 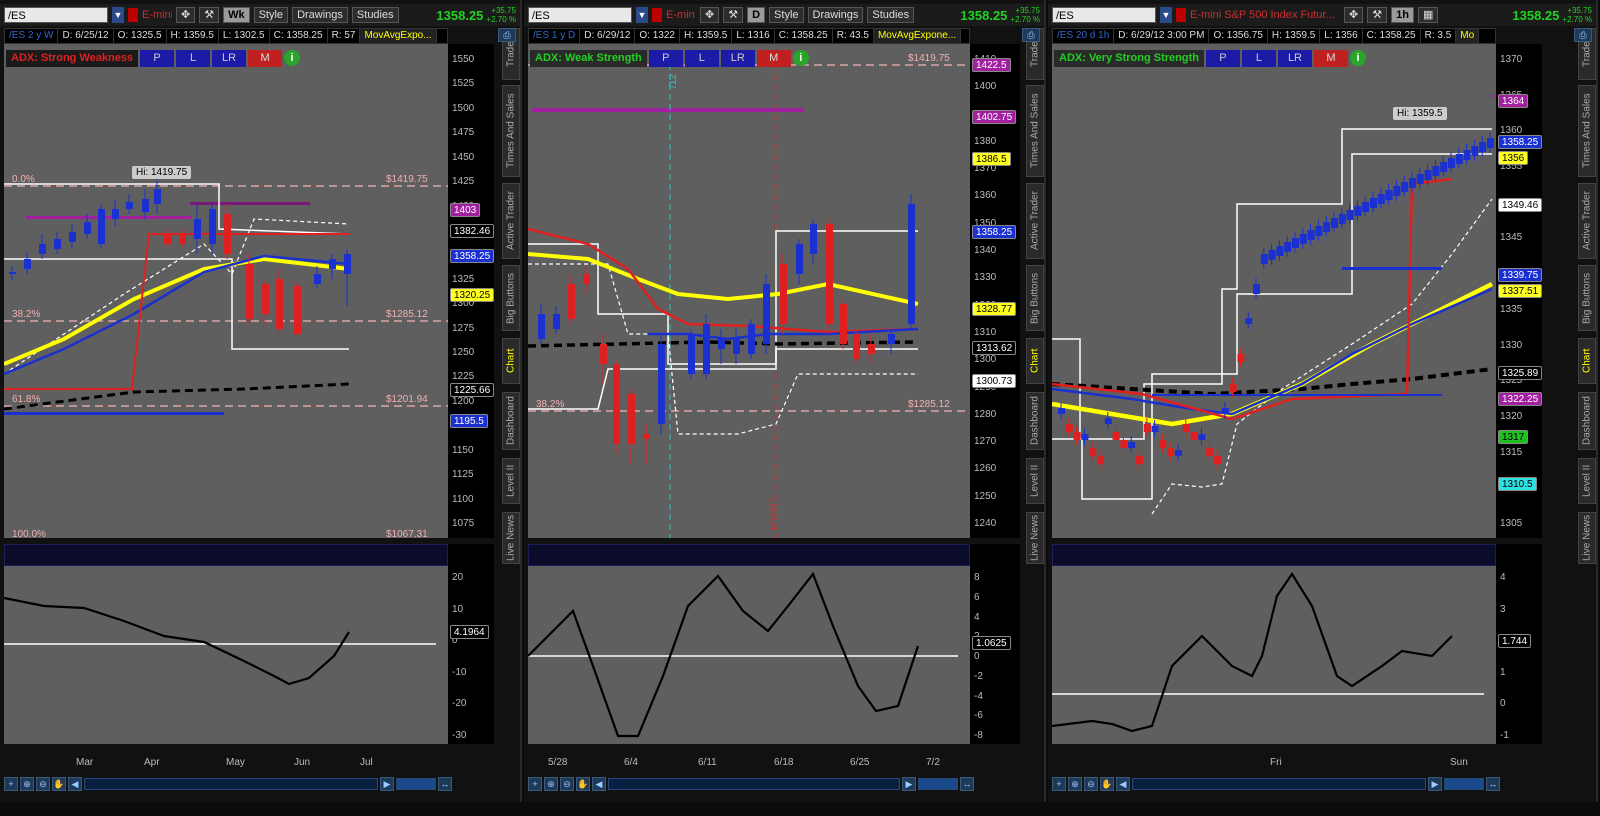 I want to click on aggregation-button: D, so click(x=756, y=15).